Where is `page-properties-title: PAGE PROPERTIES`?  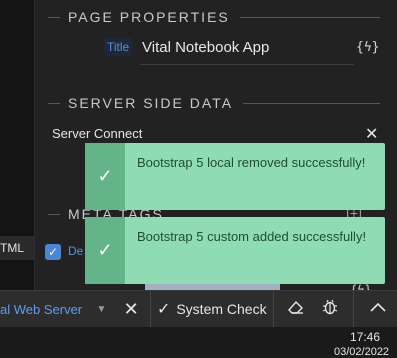
page-properties-title: PAGE PROPERTIES is located at coordinates (149, 17).